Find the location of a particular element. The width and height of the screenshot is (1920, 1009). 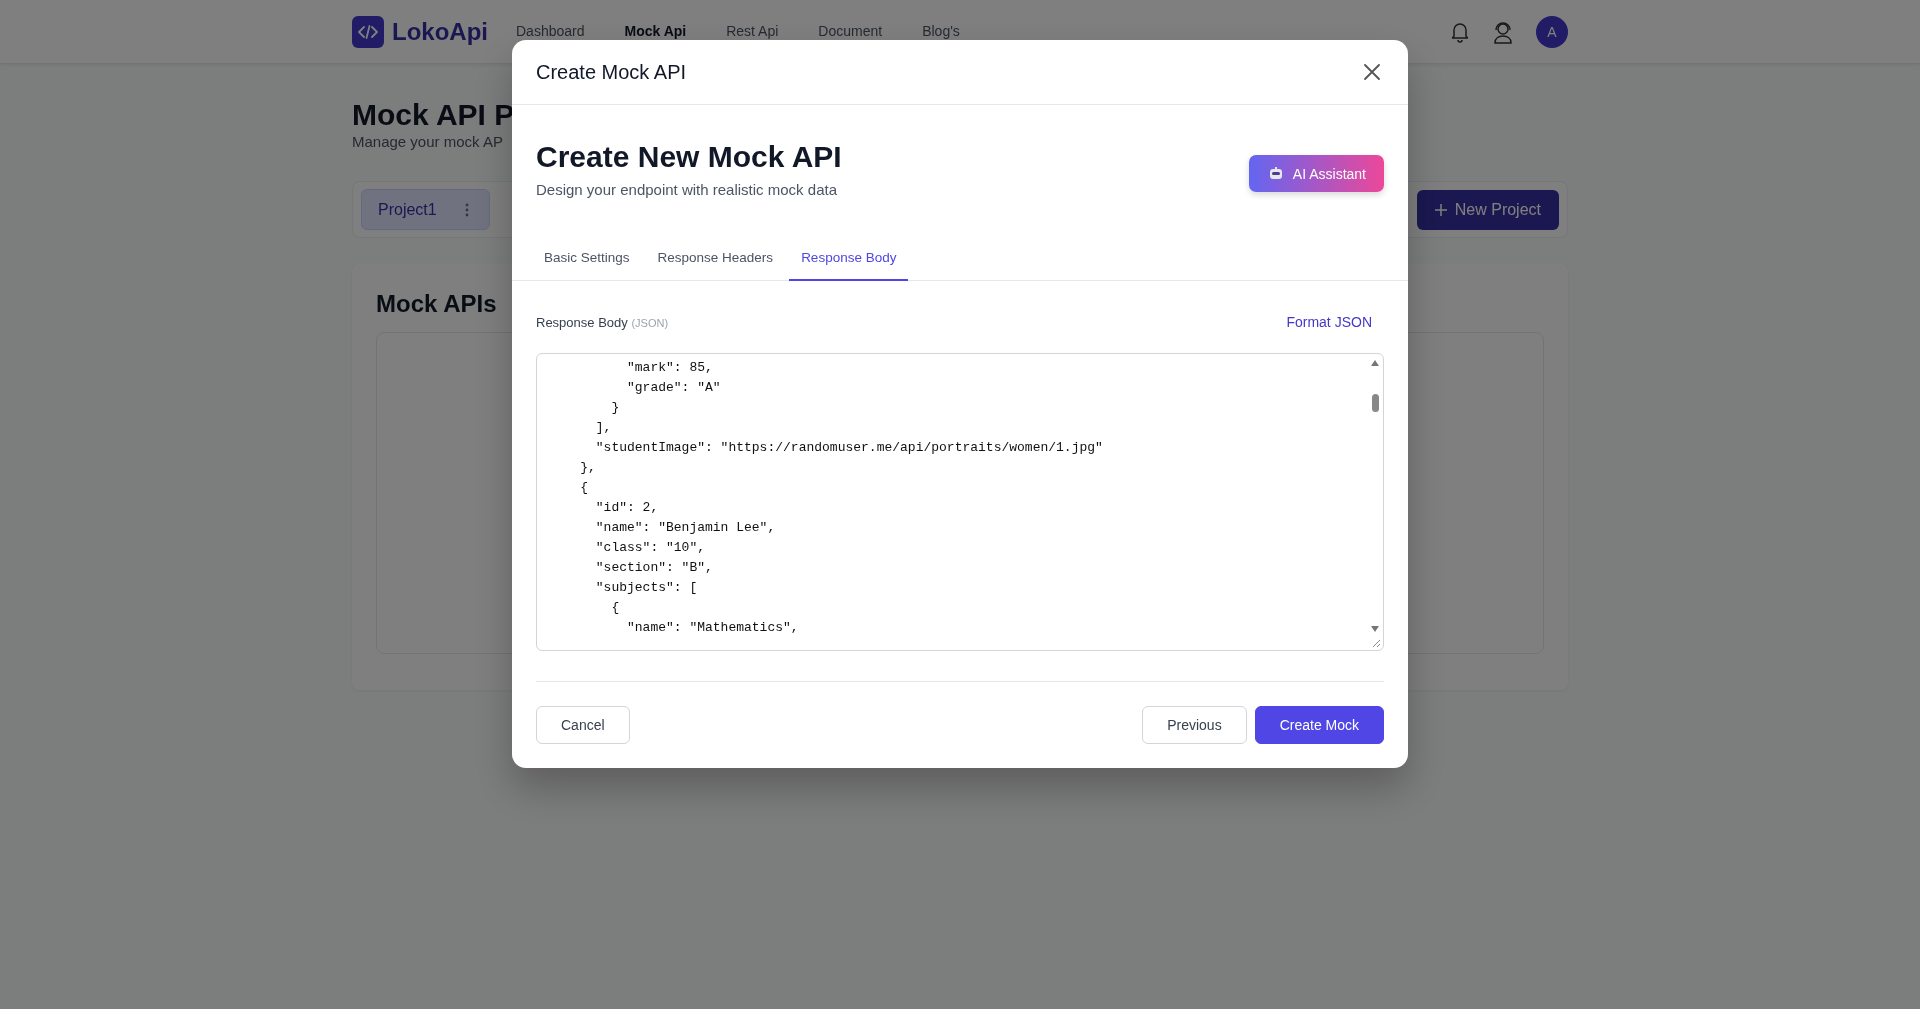

tab: Response Body is located at coordinates (849, 265).